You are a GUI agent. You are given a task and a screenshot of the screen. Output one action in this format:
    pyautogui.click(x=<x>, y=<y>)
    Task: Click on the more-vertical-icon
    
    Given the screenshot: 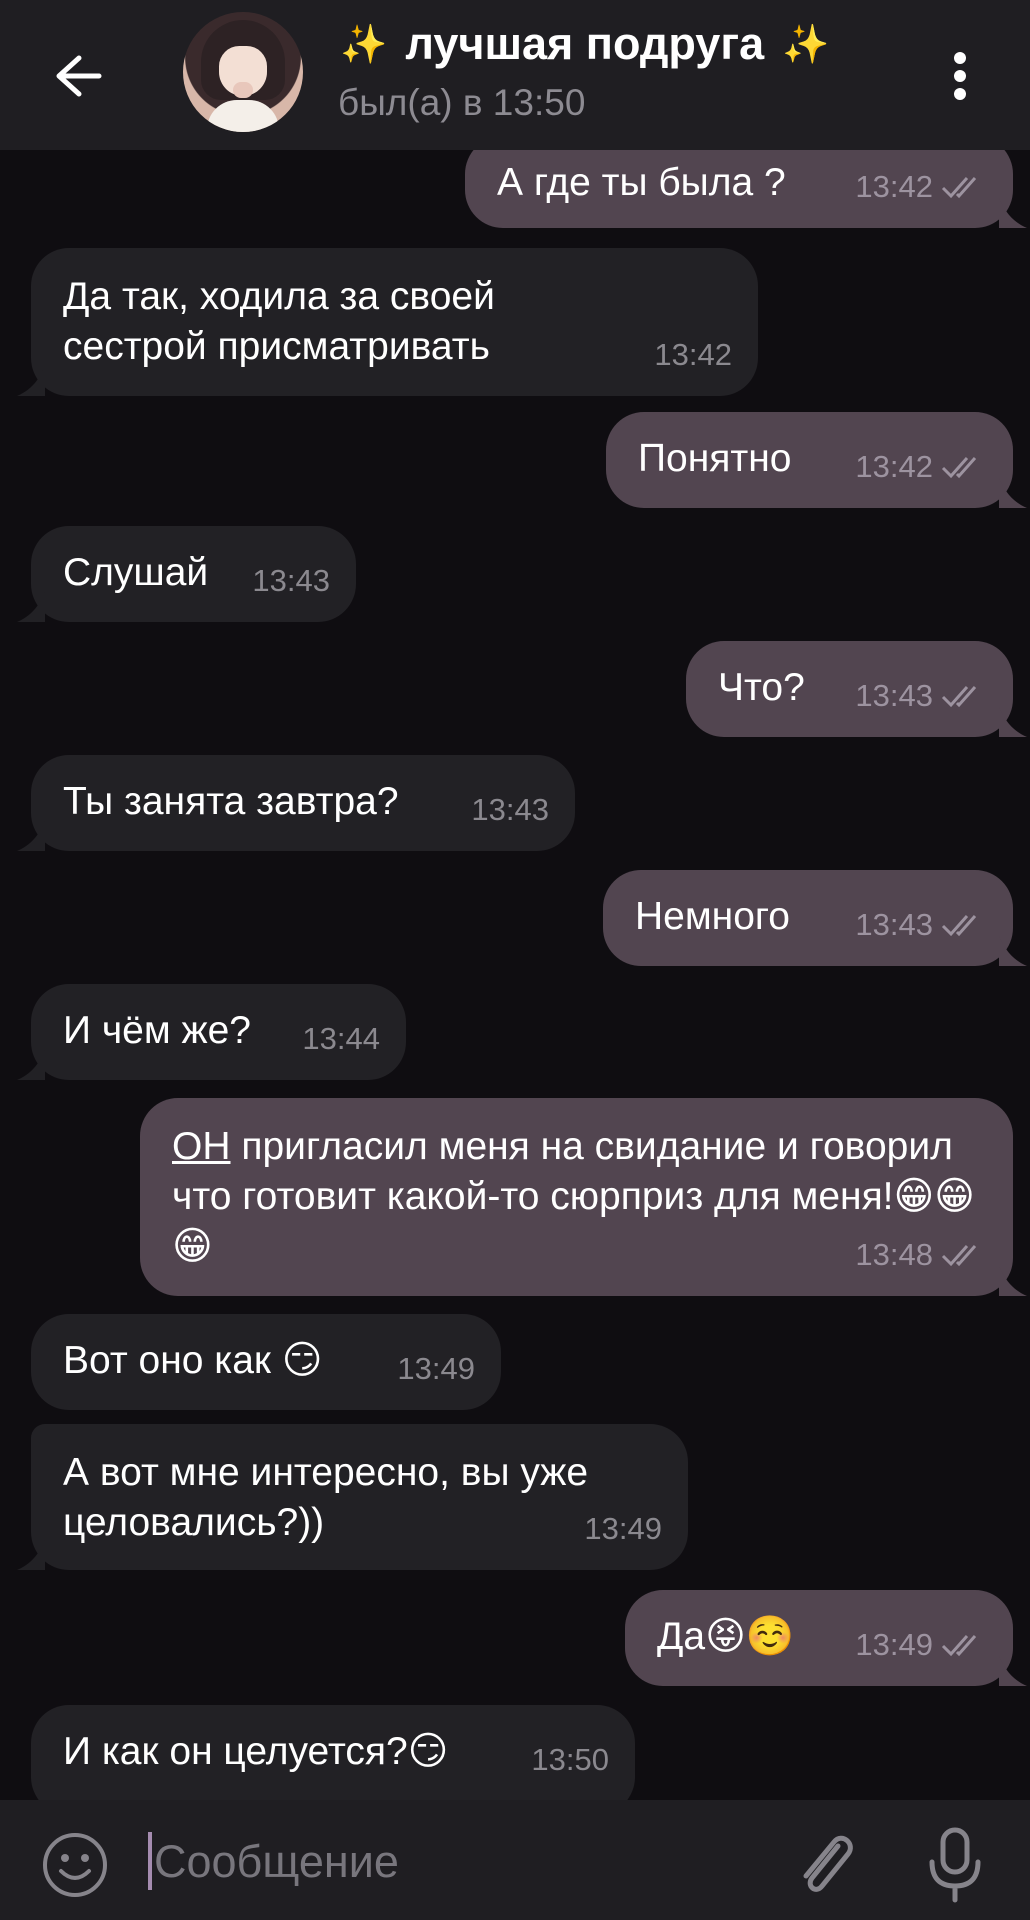 What is the action you would take?
    pyautogui.click(x=960, y=76)
    